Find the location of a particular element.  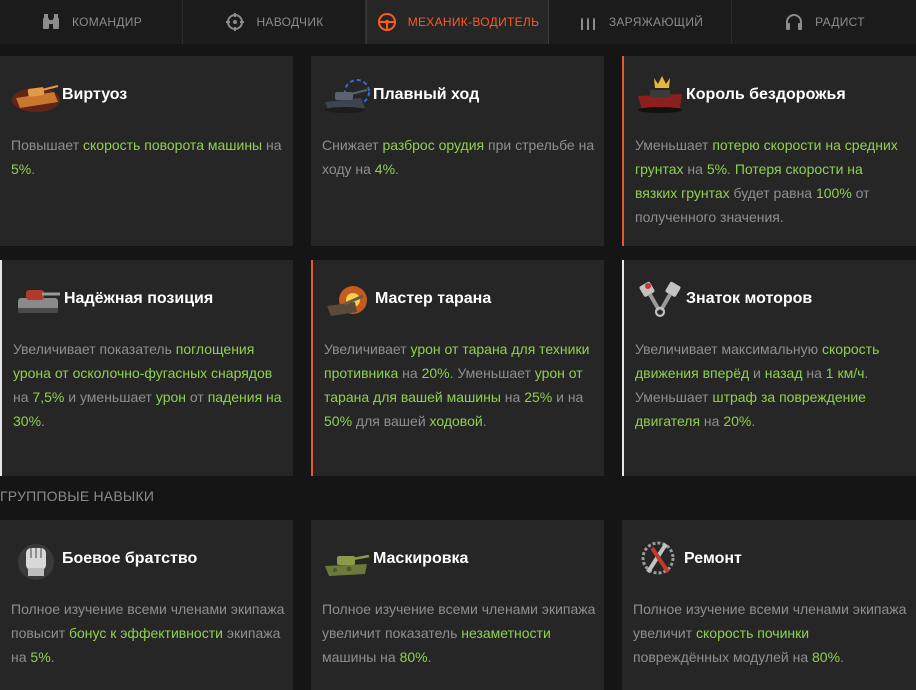

camo-tank-icon is located at coordinates (347, 559).